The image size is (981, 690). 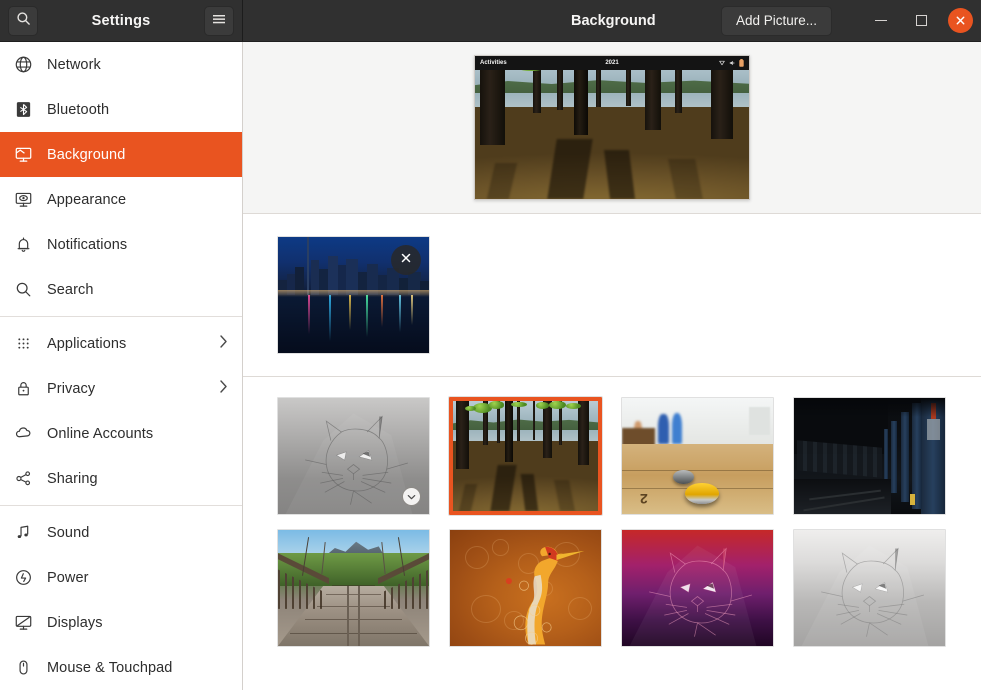 I want to click on wallpaper-thumb-forest-sunlit-trees-lake, so click(x=525, y=456).